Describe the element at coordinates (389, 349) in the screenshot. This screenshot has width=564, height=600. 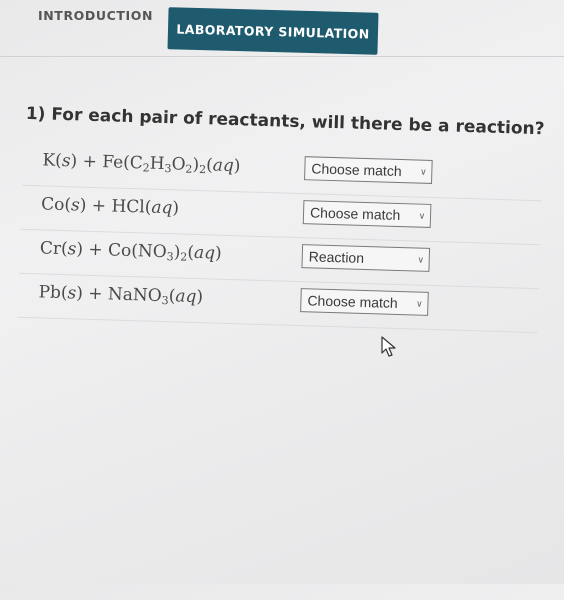
I see `mouse-cursor-icon` at that location.